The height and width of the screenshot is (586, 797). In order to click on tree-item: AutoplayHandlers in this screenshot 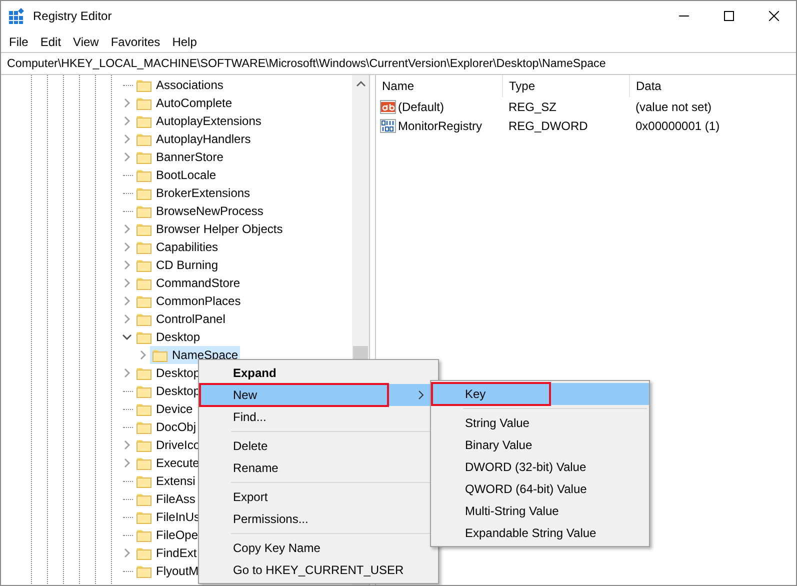, I will do `click(193, 139)`.